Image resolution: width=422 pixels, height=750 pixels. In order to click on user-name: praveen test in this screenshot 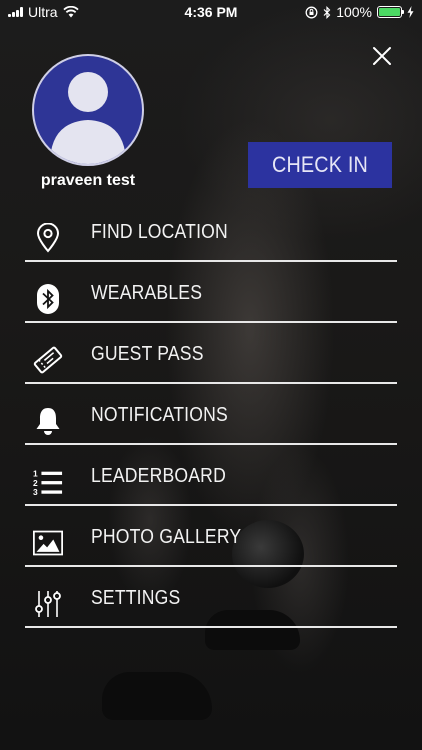, I will do `click(88, 180)`.